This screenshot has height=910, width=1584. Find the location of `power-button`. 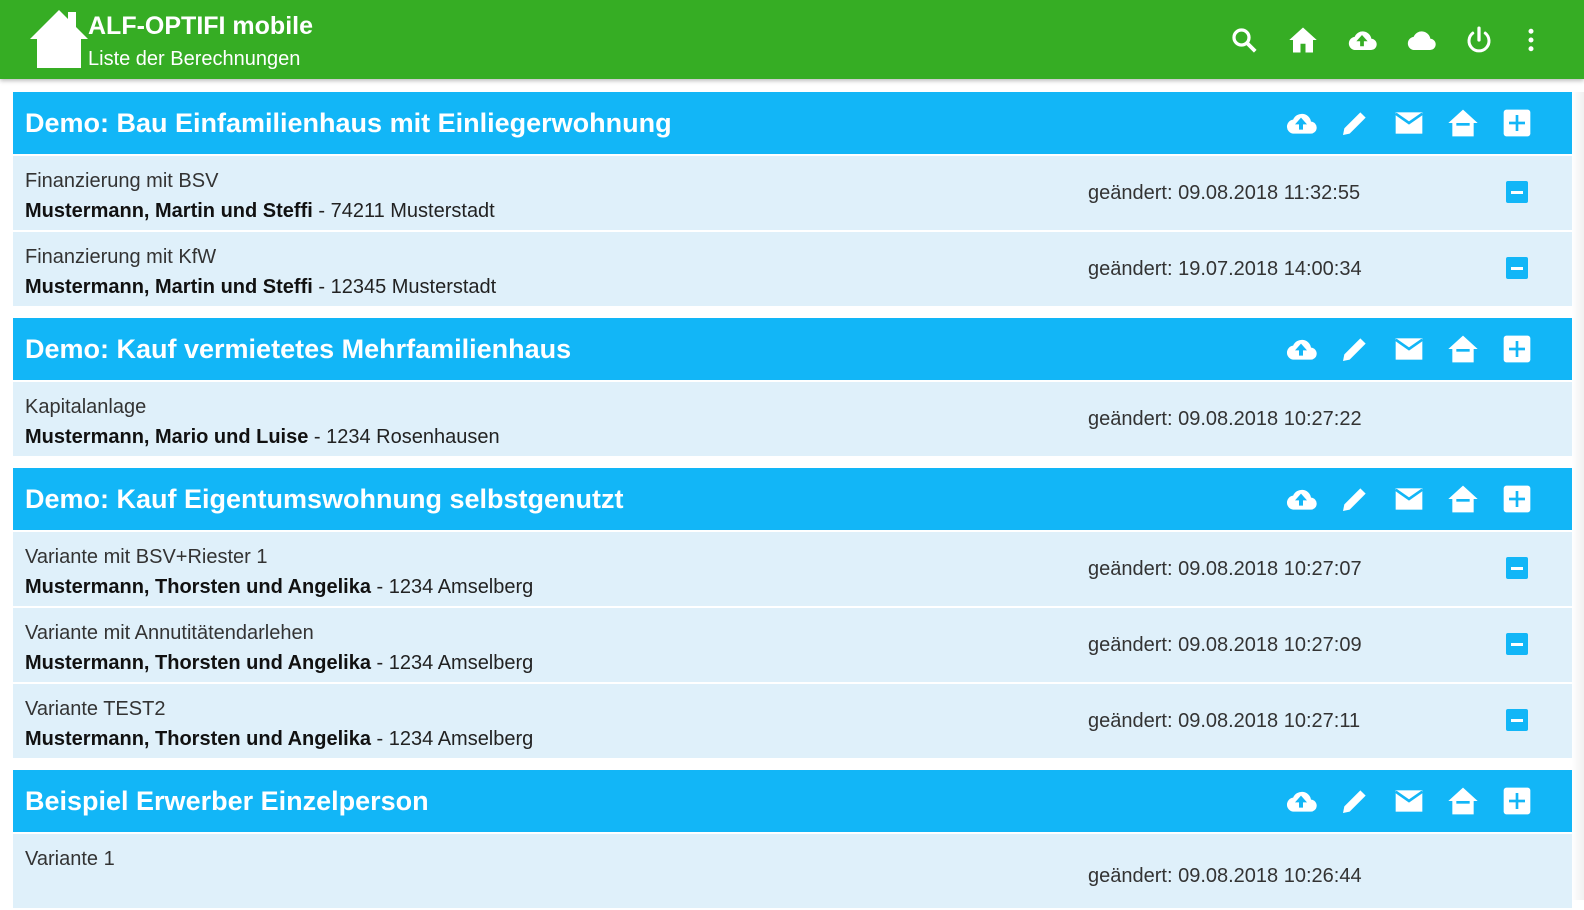

power-button is located at coordinates (1479, 40).